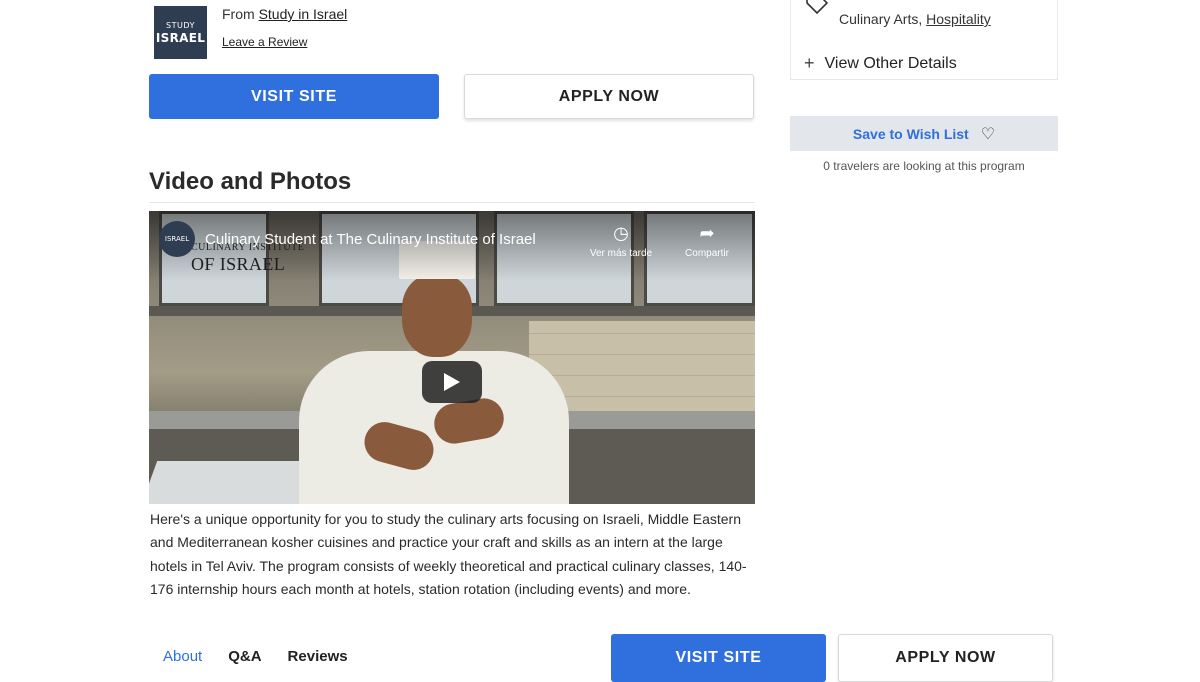  What do you see at coordinates (707, 253) in the screenshot?
I see `share-label: Compartir` at bounding box center [707, 253].